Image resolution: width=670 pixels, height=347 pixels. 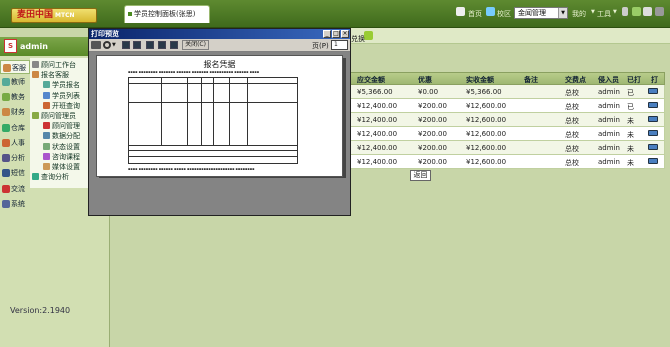 What do you see at coordinates (625, 11) in the screenshot?
I see `phone-icon` at bounding box center [625, 11].